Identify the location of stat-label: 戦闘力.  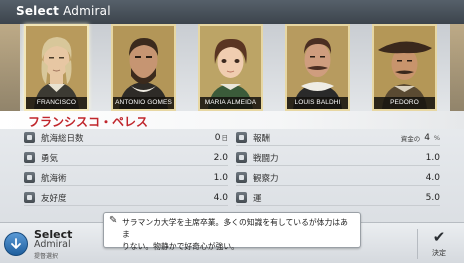
(266, 158).